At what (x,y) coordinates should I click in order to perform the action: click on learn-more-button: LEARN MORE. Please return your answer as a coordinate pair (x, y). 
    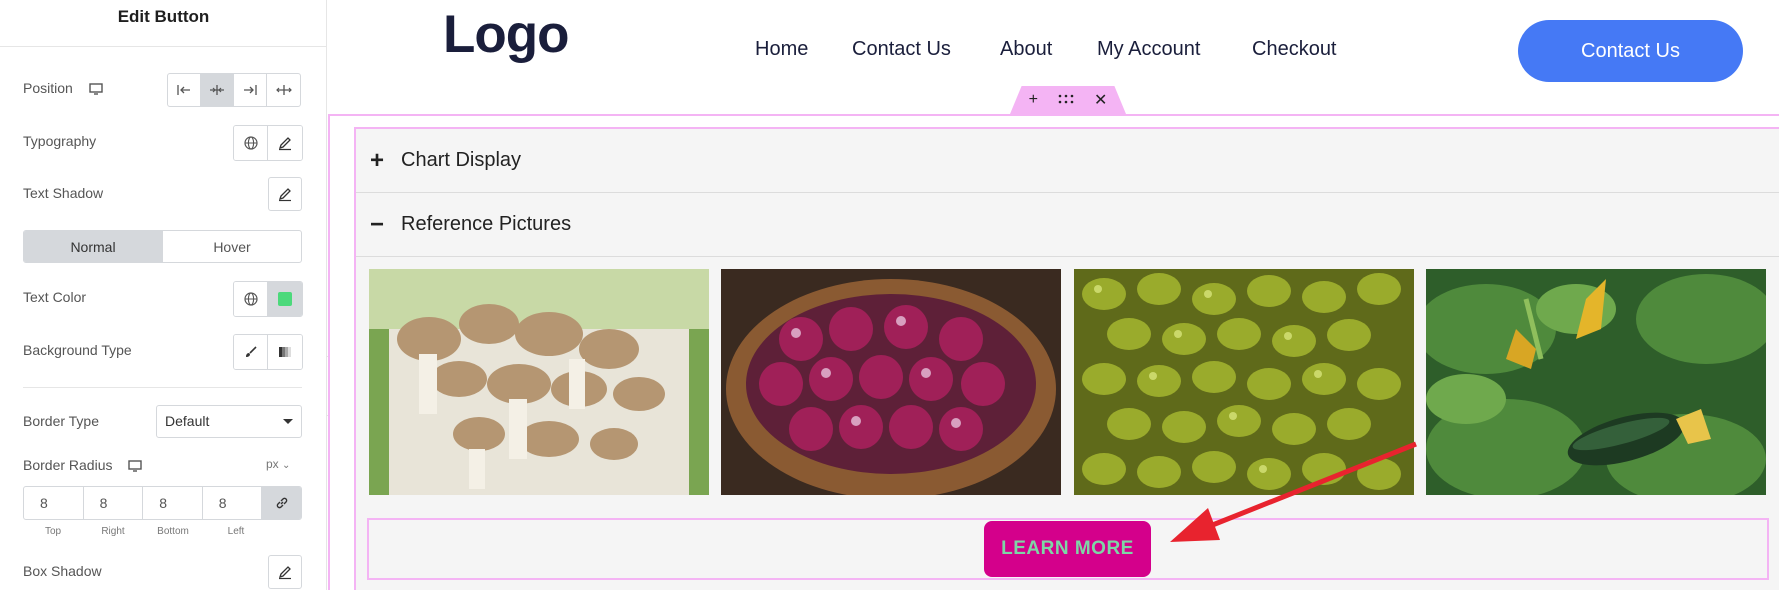
    Looking at the image, I should click on (1067, 549).